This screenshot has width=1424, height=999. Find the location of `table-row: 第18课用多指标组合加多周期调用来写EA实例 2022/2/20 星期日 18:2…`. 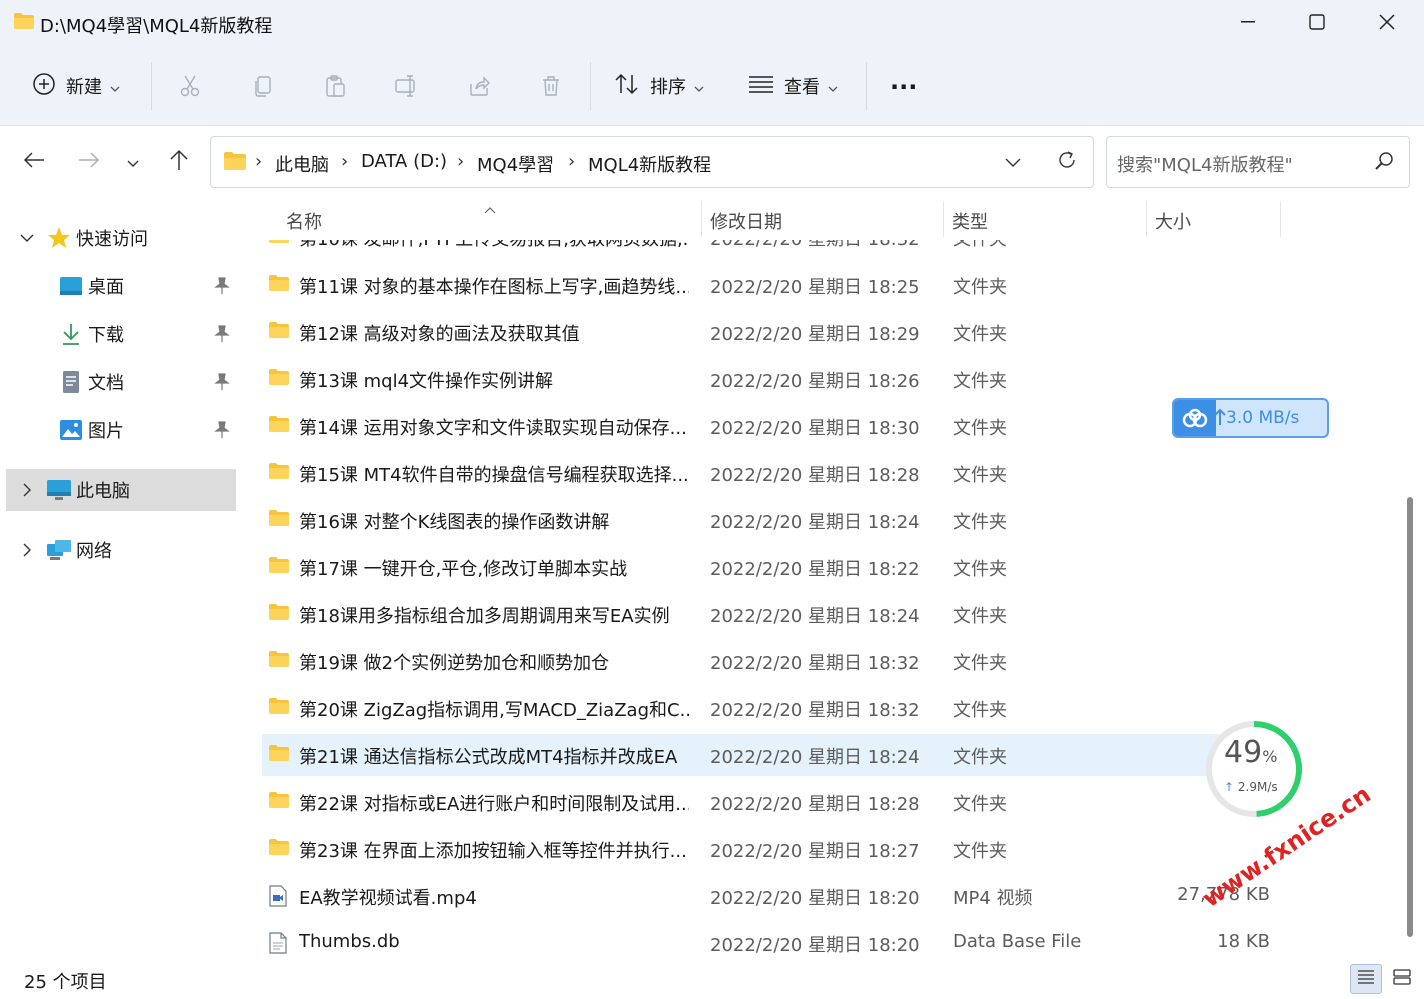

table-row: 第18课用多指标组合加多周期调用来写EA实例 2022/2/20 星期日 18:2… is located at coordinates (772, 614).